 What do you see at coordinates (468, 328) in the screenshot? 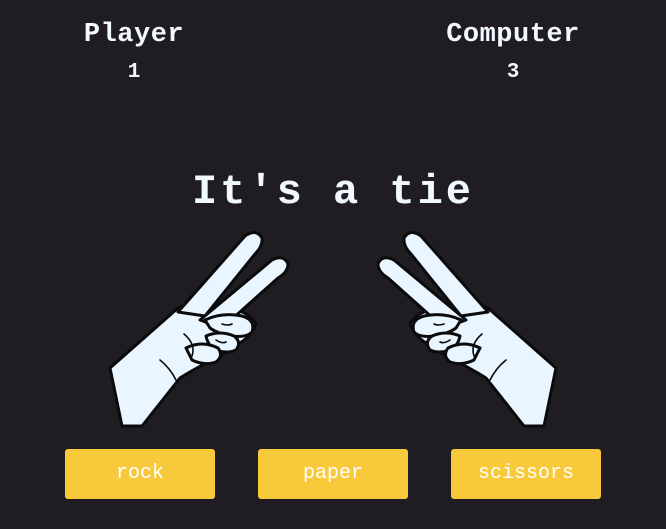
I see `computer-scissors-hand-icon` at bounding box center [468, 328].